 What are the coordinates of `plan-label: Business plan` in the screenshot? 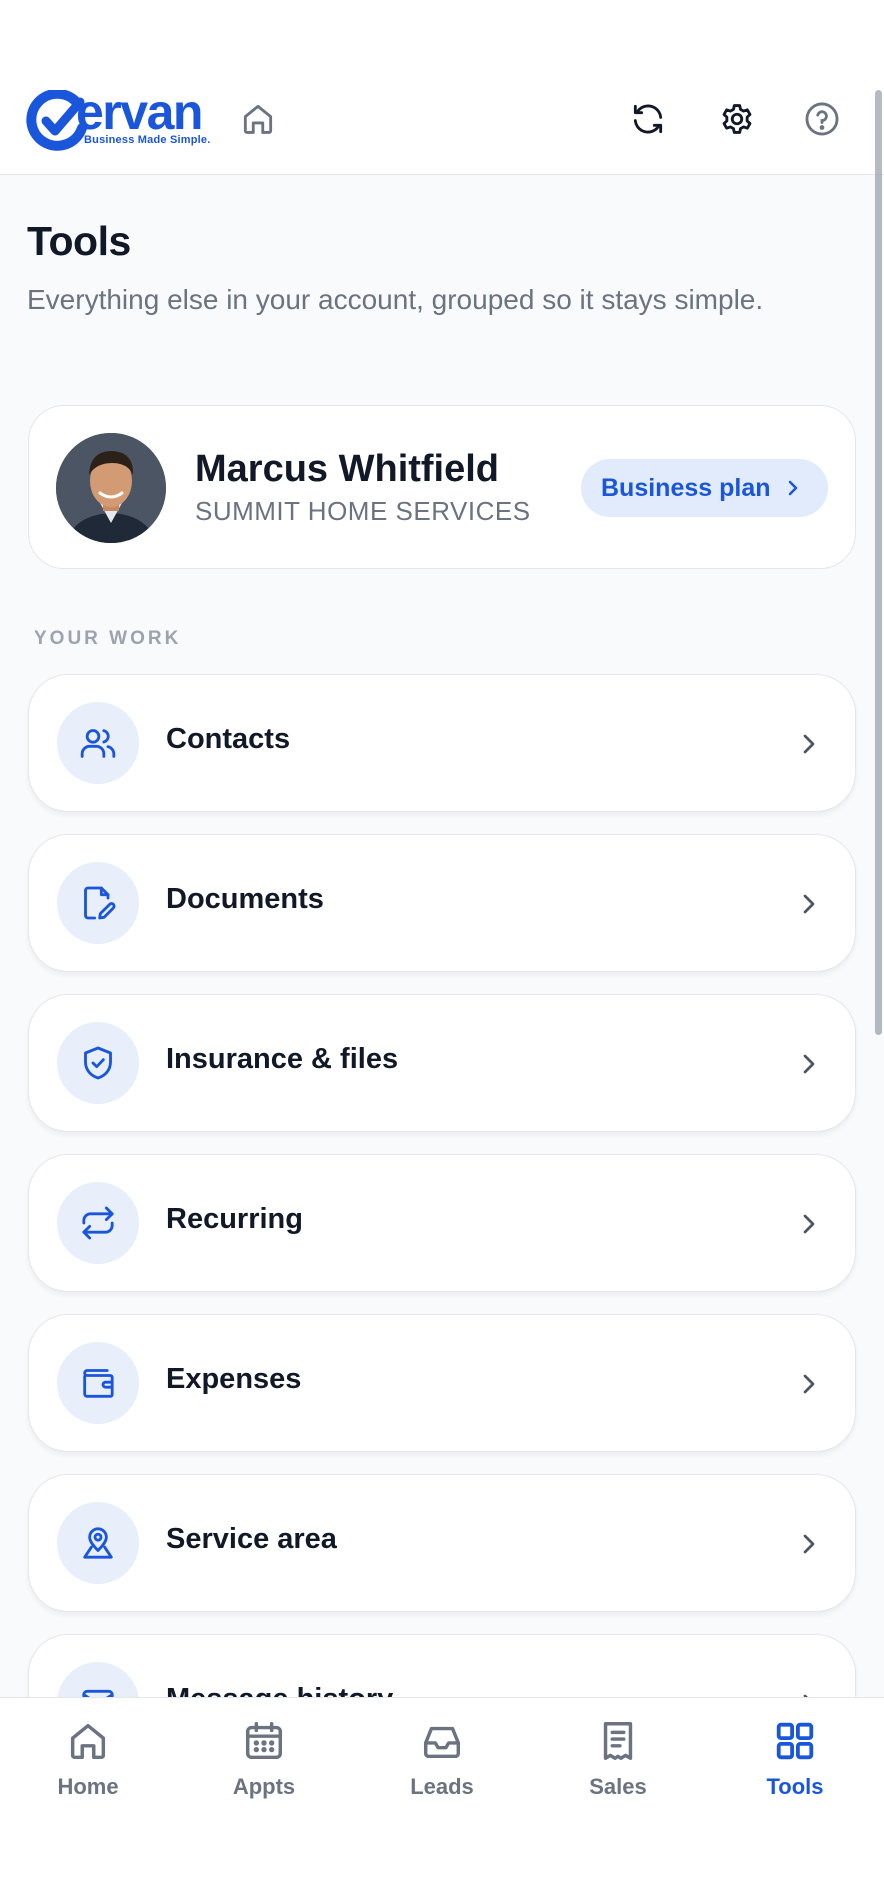 It's located at (686, 487).